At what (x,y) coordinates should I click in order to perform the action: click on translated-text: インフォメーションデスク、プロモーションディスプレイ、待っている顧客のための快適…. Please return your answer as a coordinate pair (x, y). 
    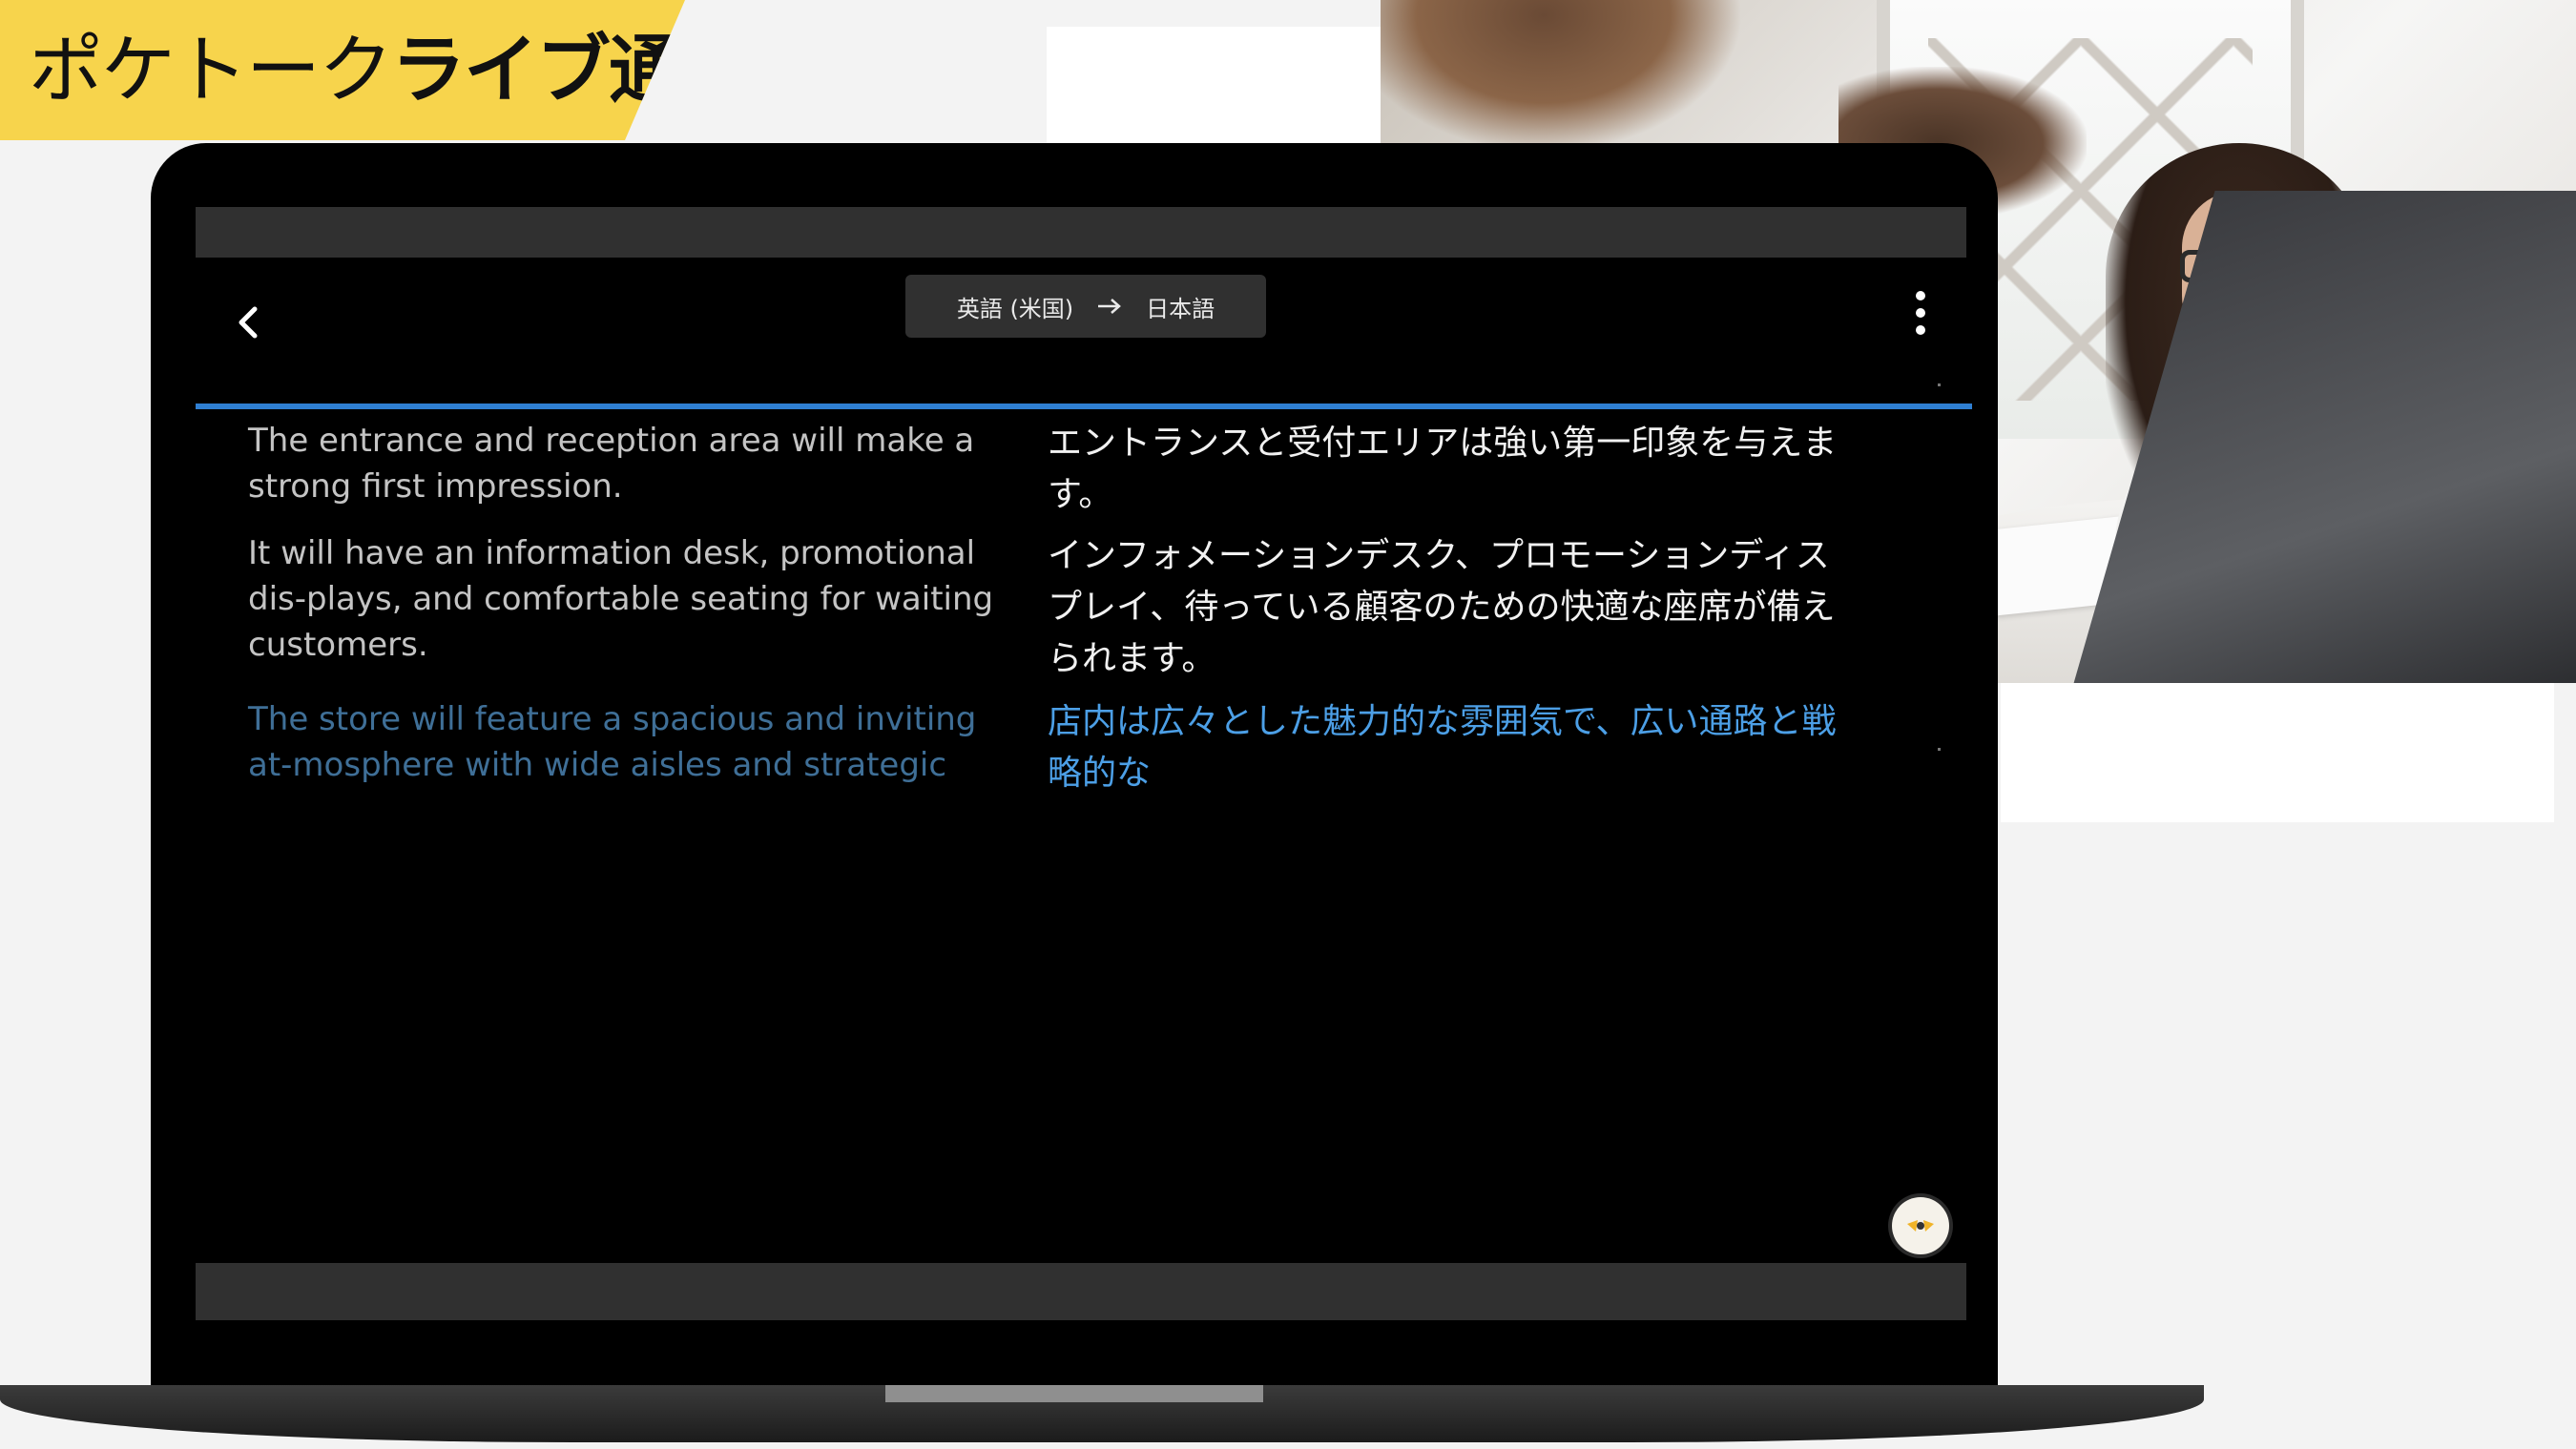
    Looking at the image, I should click on (1442, 607).